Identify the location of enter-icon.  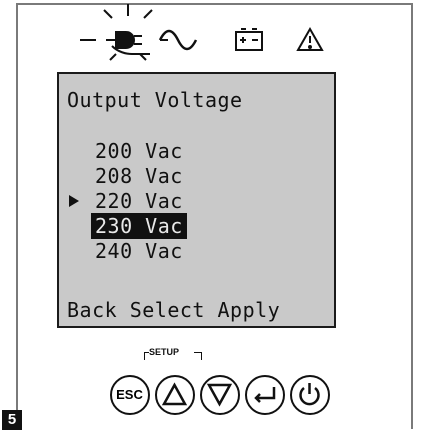
(265, 395).